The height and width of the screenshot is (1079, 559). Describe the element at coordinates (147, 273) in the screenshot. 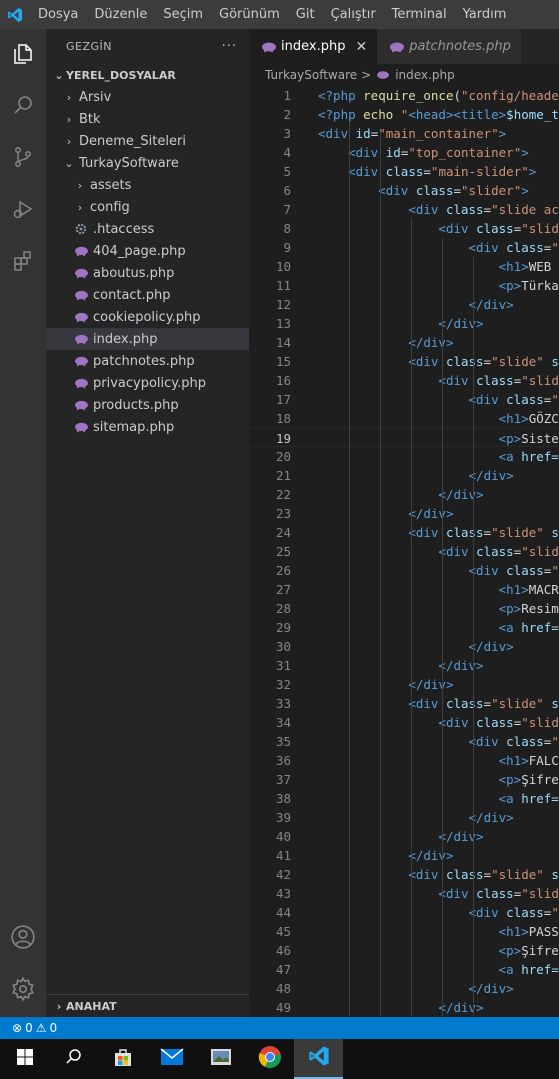

I see `tree-file: aboutus.php` at that location.